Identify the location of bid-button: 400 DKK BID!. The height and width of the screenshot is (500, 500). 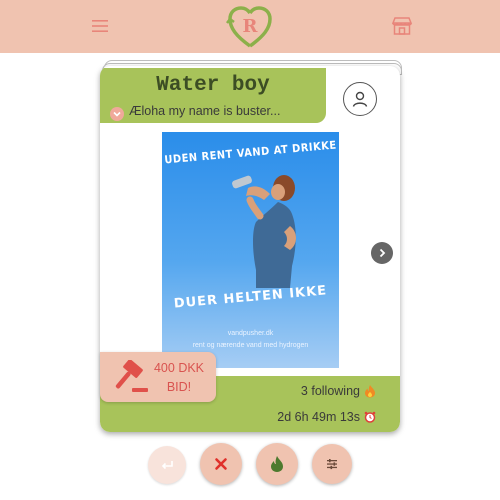
(158, 377).